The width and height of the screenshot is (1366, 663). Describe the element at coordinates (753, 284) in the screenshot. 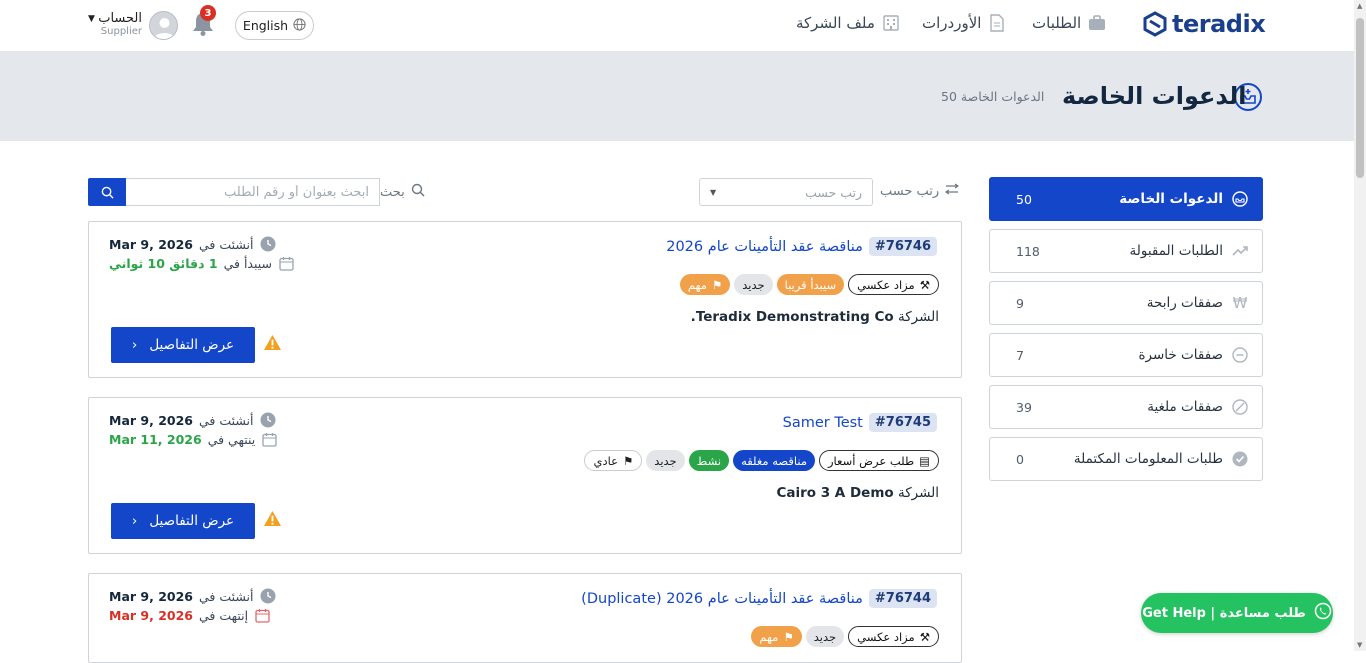

I see `new-tag: جديد` at that location.